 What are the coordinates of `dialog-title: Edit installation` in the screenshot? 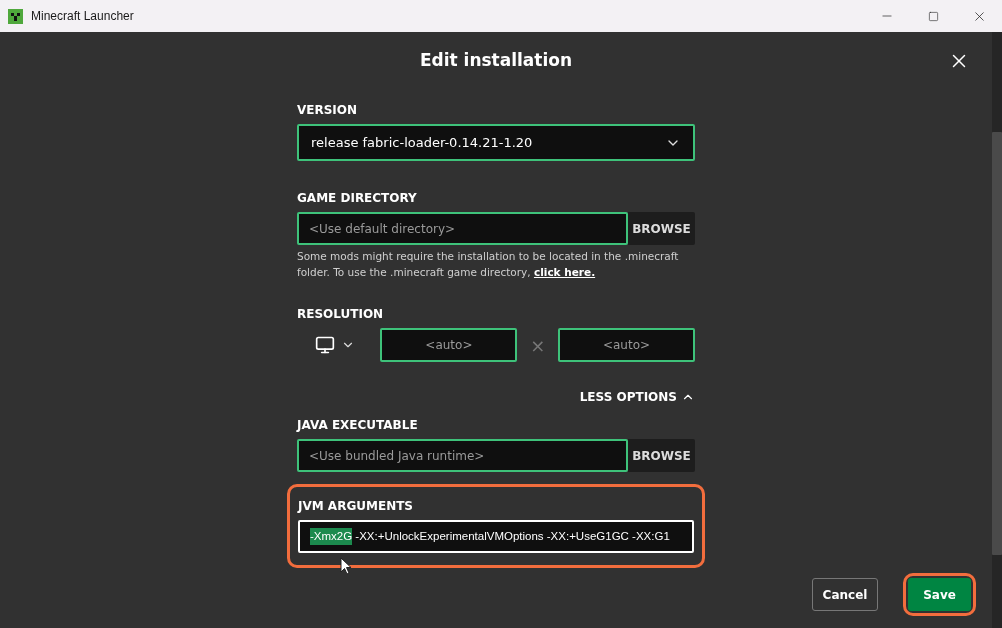 It's located at (496, 61).